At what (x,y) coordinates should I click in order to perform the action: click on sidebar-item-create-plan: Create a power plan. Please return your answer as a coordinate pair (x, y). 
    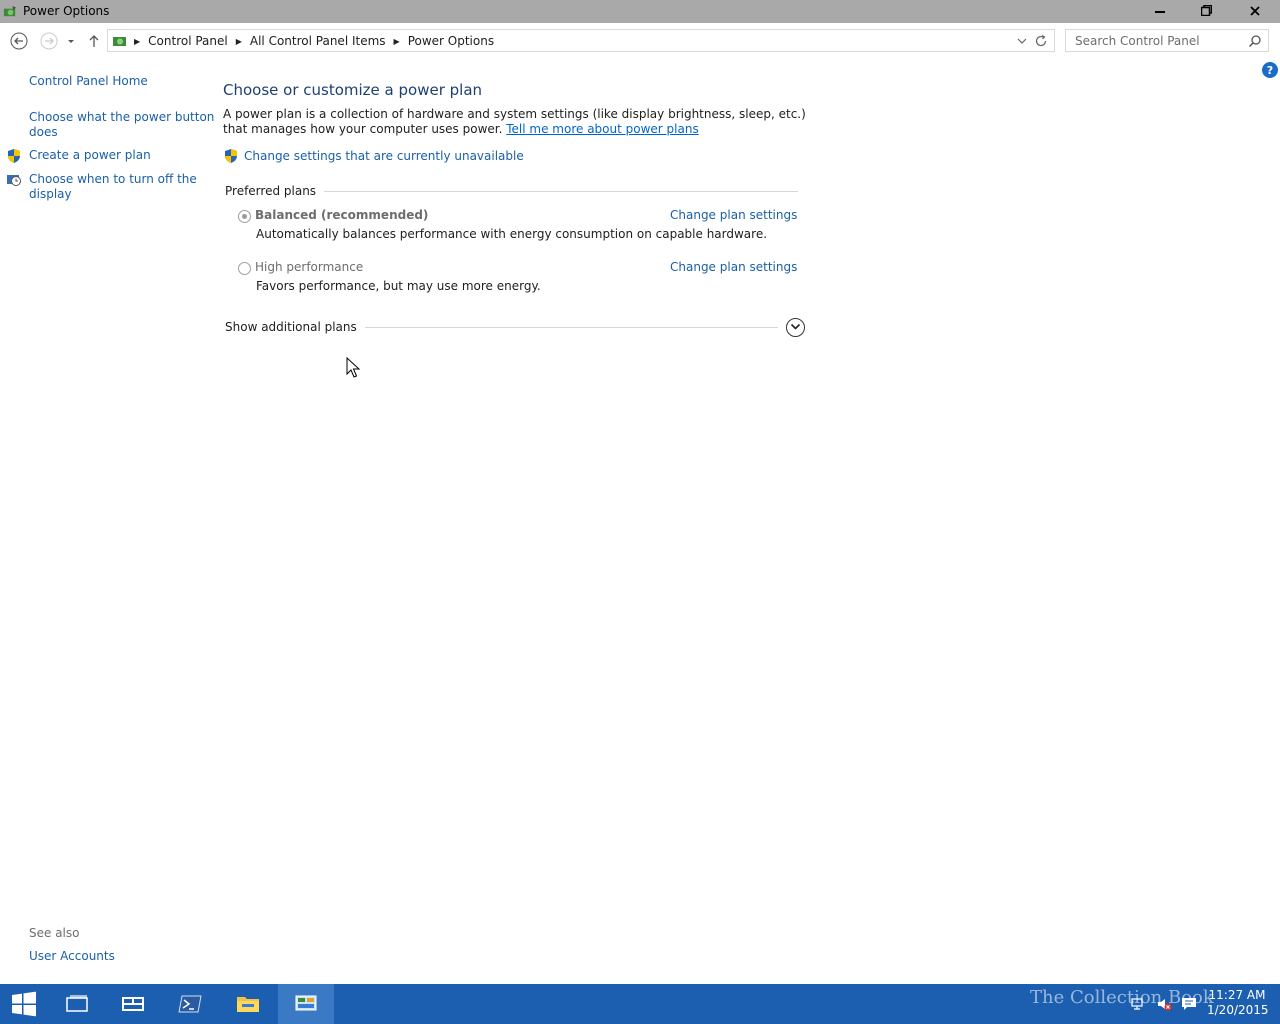
    Looking at the image, I should click on (90, 155).